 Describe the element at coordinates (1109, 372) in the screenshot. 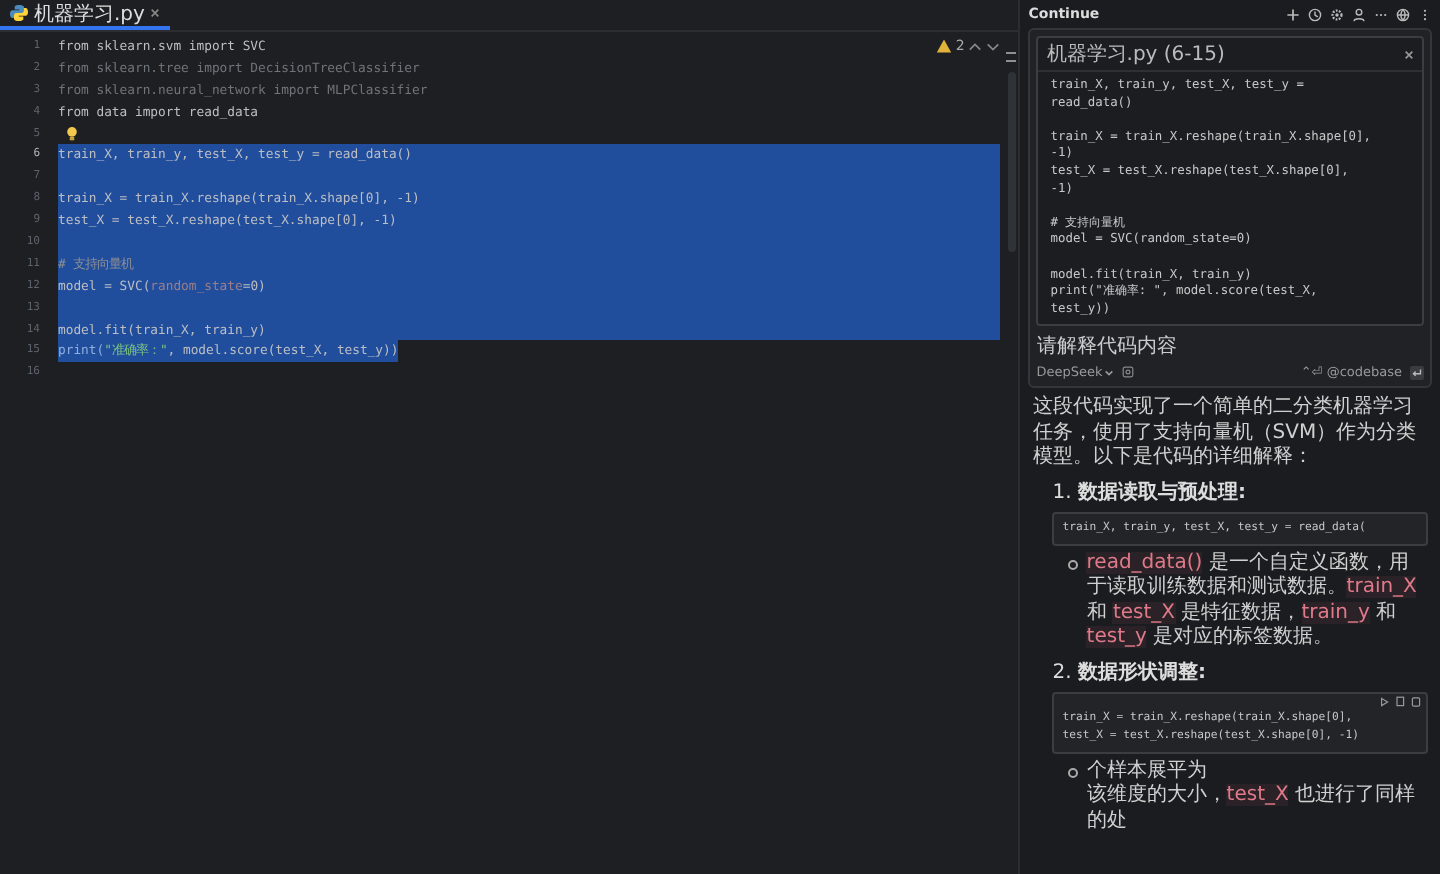

I see `caret-icon` at that location.